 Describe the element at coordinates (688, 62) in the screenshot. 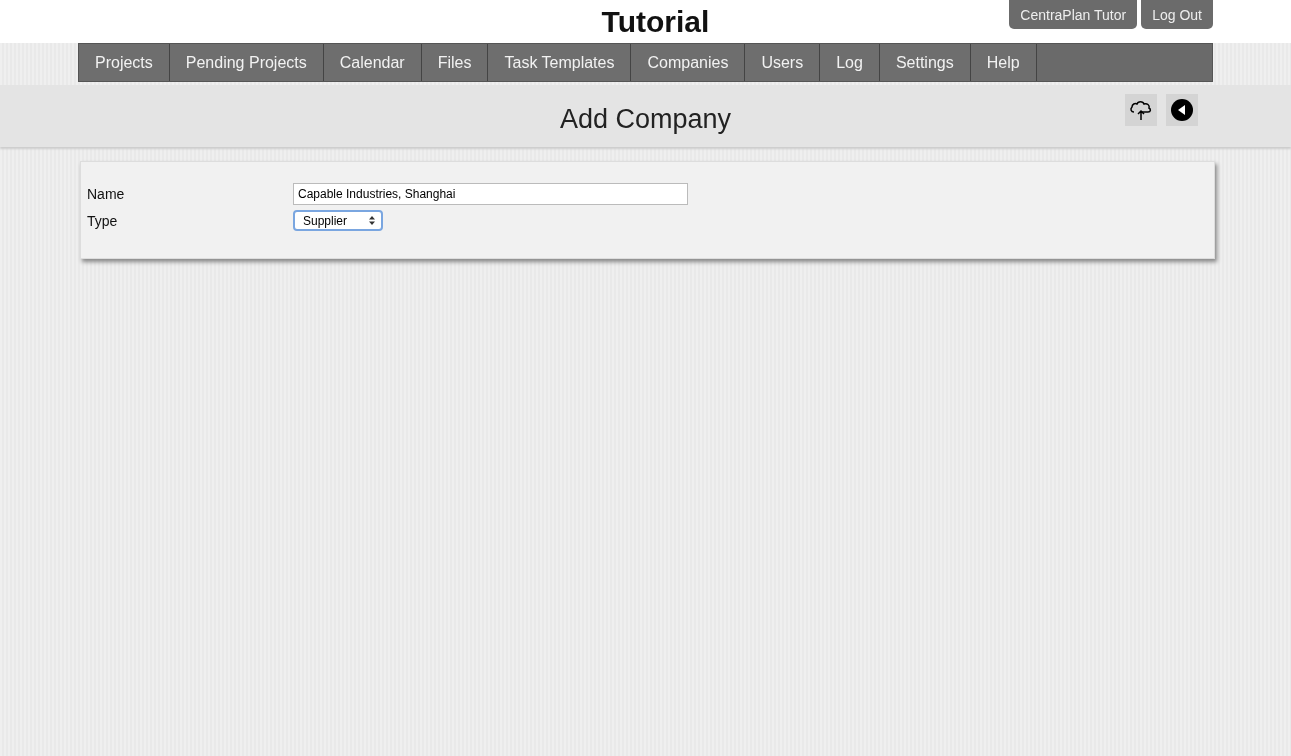

I see `nav-tab: Companies` at that location.